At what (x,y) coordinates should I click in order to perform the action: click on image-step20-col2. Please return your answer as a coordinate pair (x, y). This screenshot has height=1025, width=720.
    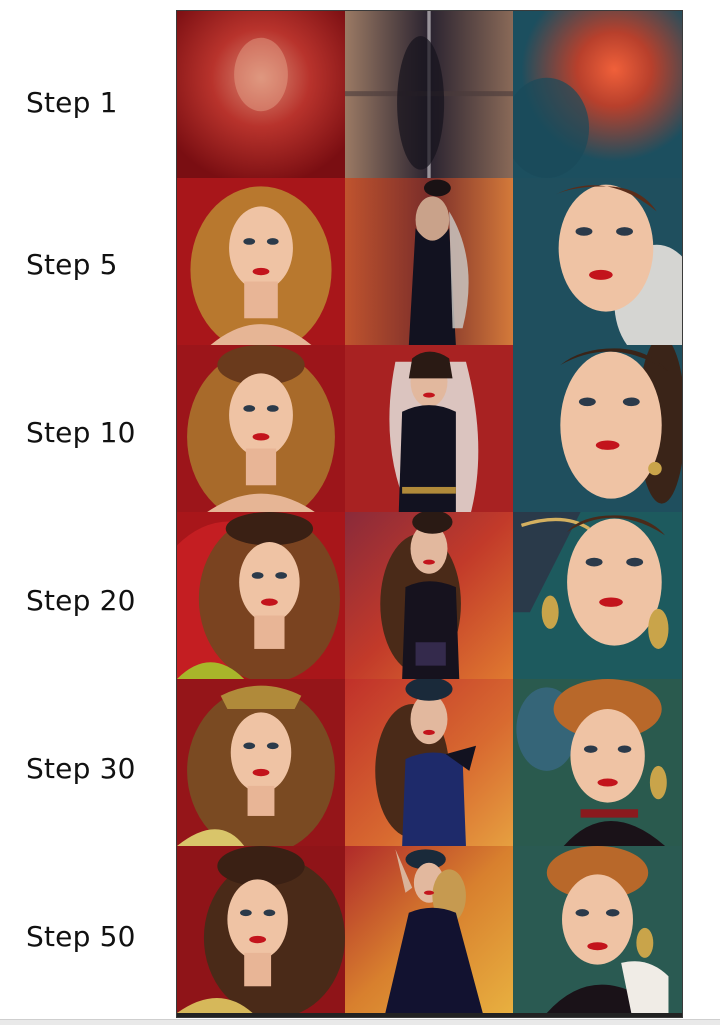
    Looking at the image, I should click on (429, 595).